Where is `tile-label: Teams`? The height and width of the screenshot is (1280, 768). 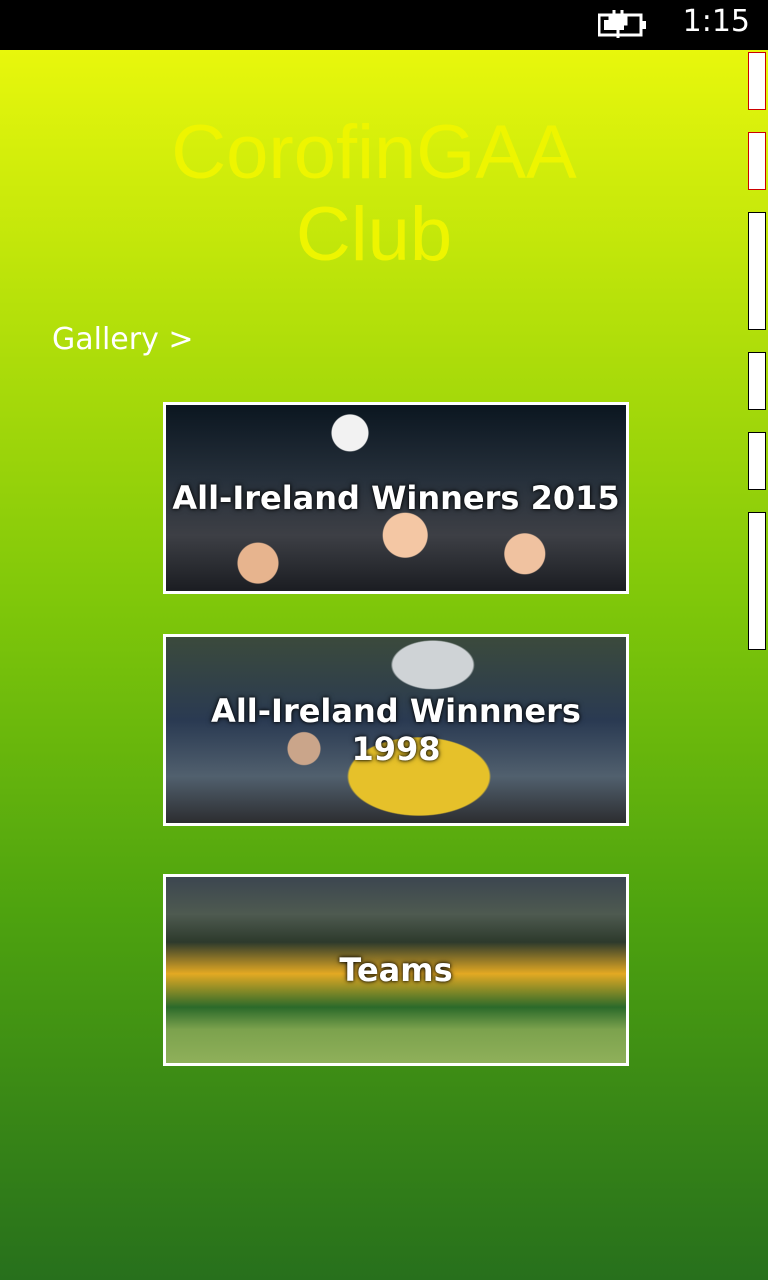 tile-label: Teams is located at coordinates (396, 970).